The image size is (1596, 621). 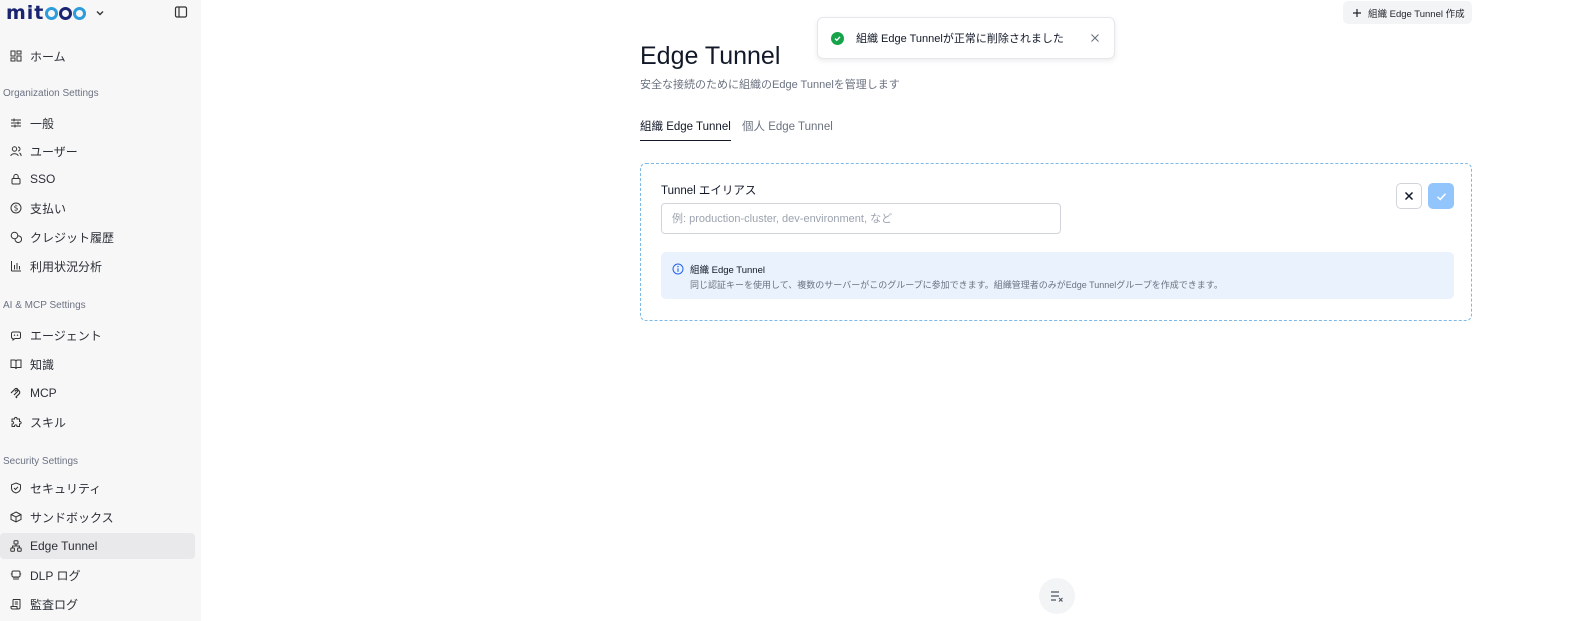 I want to click on sidebar-item-users: ユーザー, so click(x=97, y=151).